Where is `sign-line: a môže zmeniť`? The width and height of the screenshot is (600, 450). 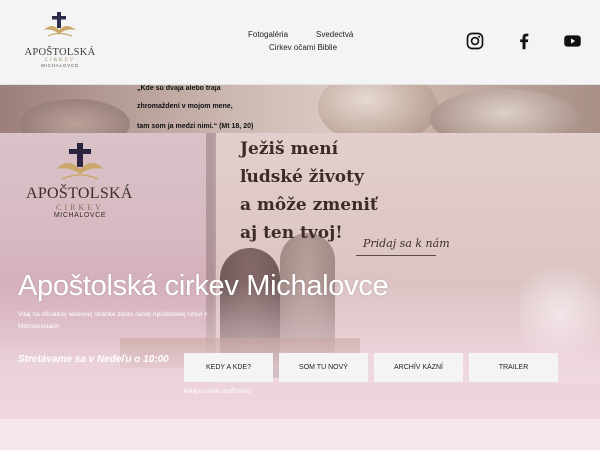 sign-line: a môže zmeniť is located at coordinates (309, 205).